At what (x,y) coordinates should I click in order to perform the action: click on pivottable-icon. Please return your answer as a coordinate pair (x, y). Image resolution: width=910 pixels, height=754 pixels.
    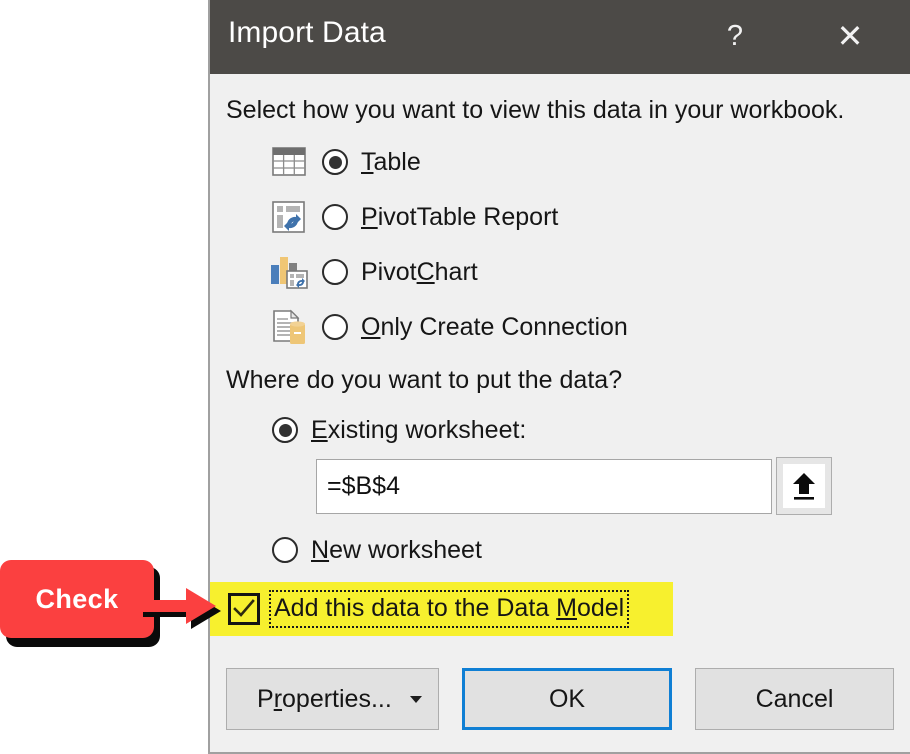
    Looking at the image, I should click on (289, 217).